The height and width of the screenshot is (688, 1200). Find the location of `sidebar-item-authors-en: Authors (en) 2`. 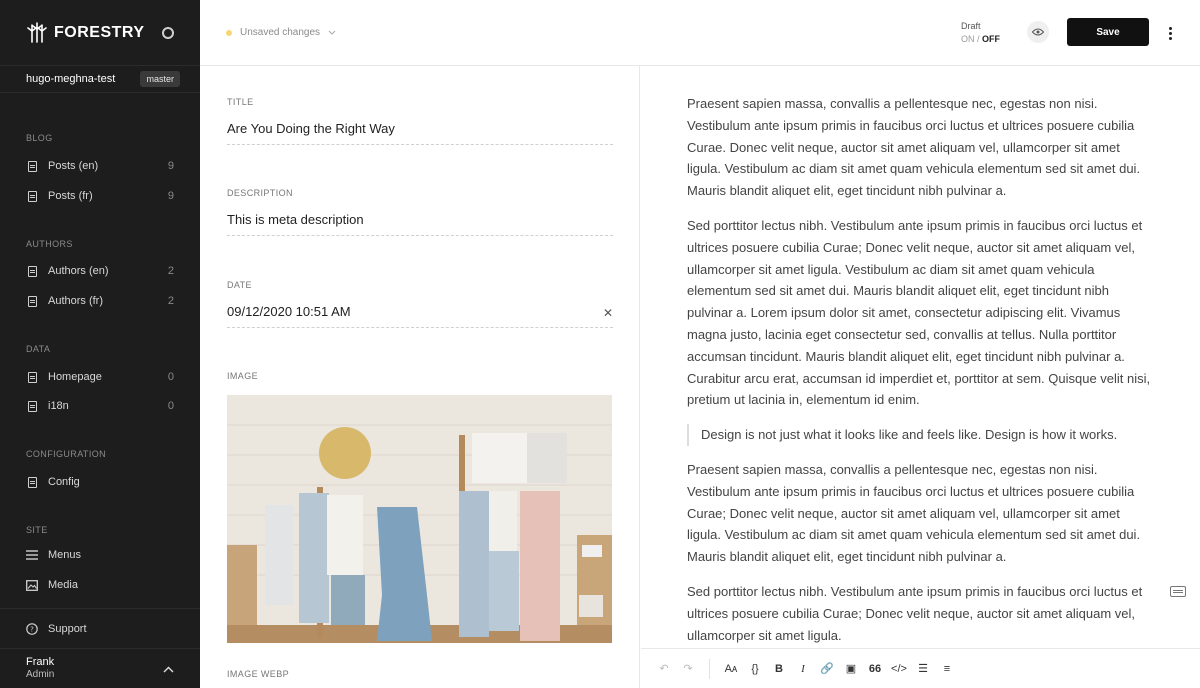

sidebar-item-authors-en: Authors (en) 2 is located at coordinates (100, 271).